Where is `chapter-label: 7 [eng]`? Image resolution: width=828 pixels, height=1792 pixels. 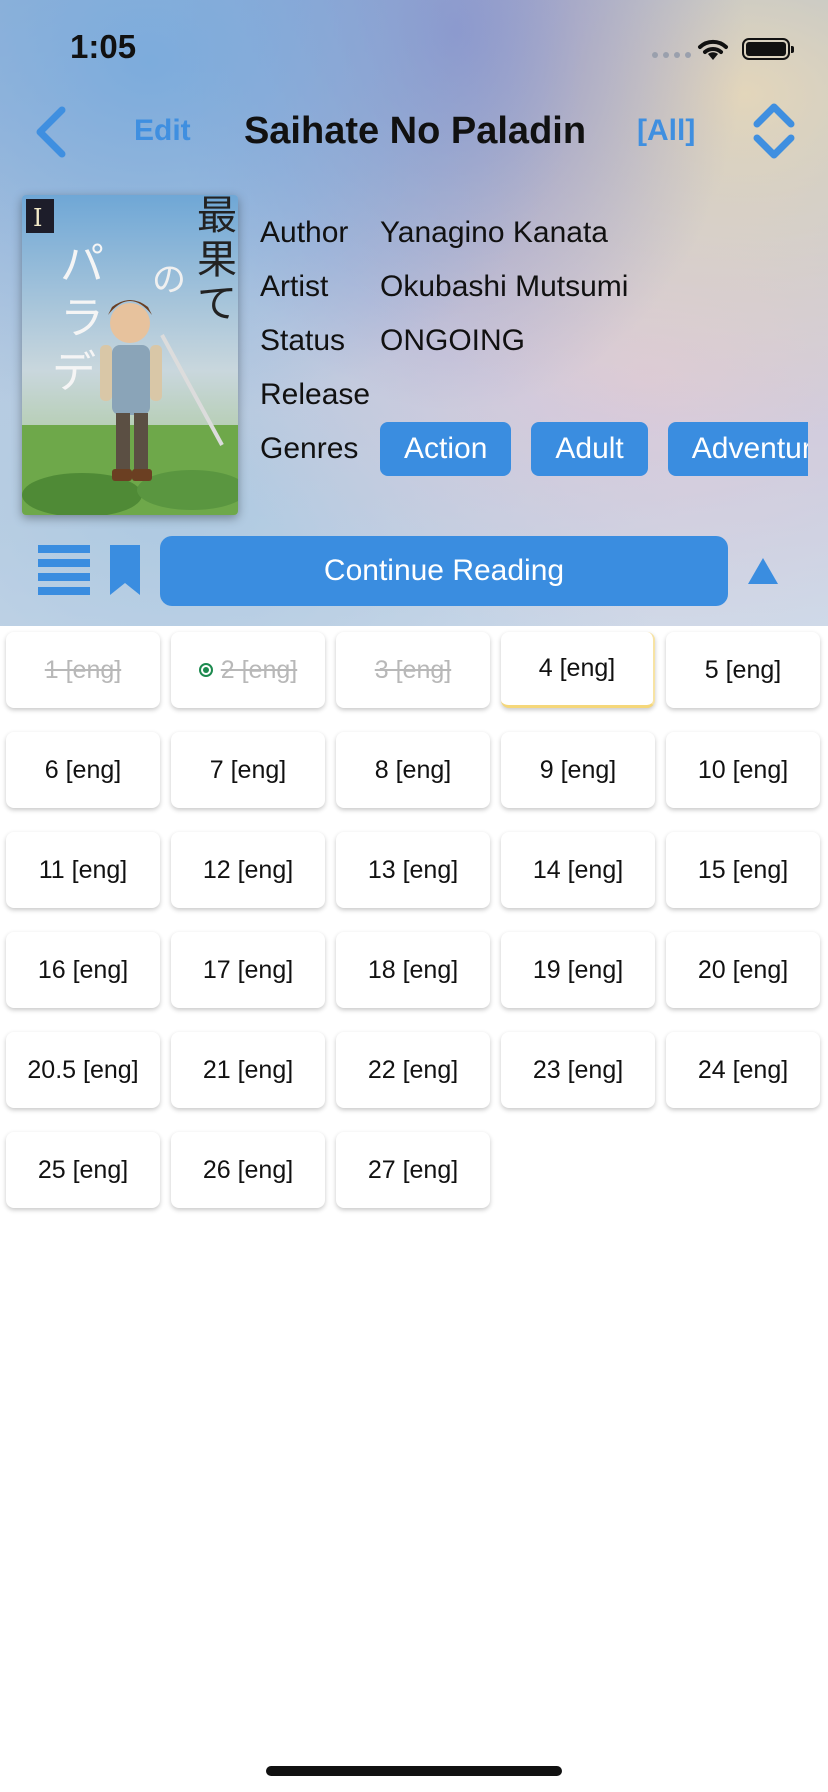 chapter-label: 7 [eng] is located at coordinates (248, 769).